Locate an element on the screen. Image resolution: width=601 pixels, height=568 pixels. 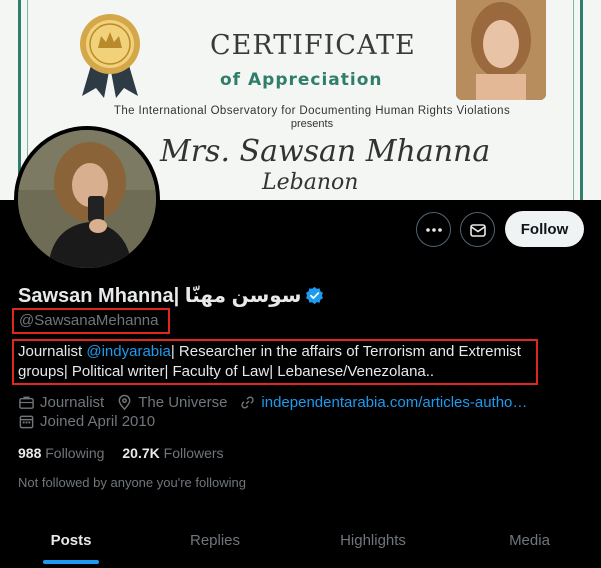
more-icon is located at coordinates (433, 229).